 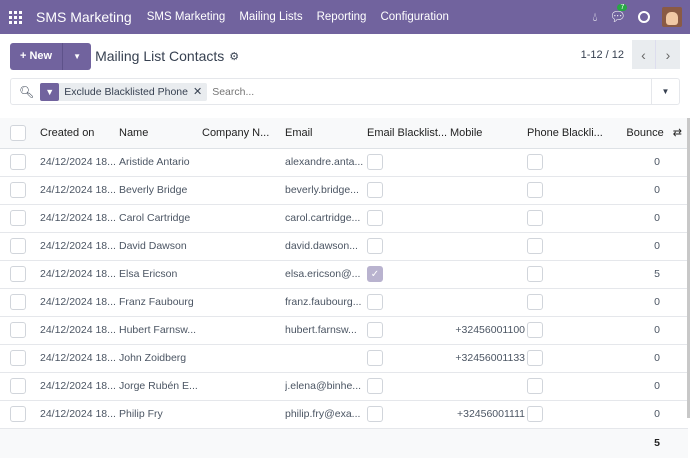 What do you see at coordinates (412, 91) in the screenshot?
I see `search-input` at bounding box center [412, 91].